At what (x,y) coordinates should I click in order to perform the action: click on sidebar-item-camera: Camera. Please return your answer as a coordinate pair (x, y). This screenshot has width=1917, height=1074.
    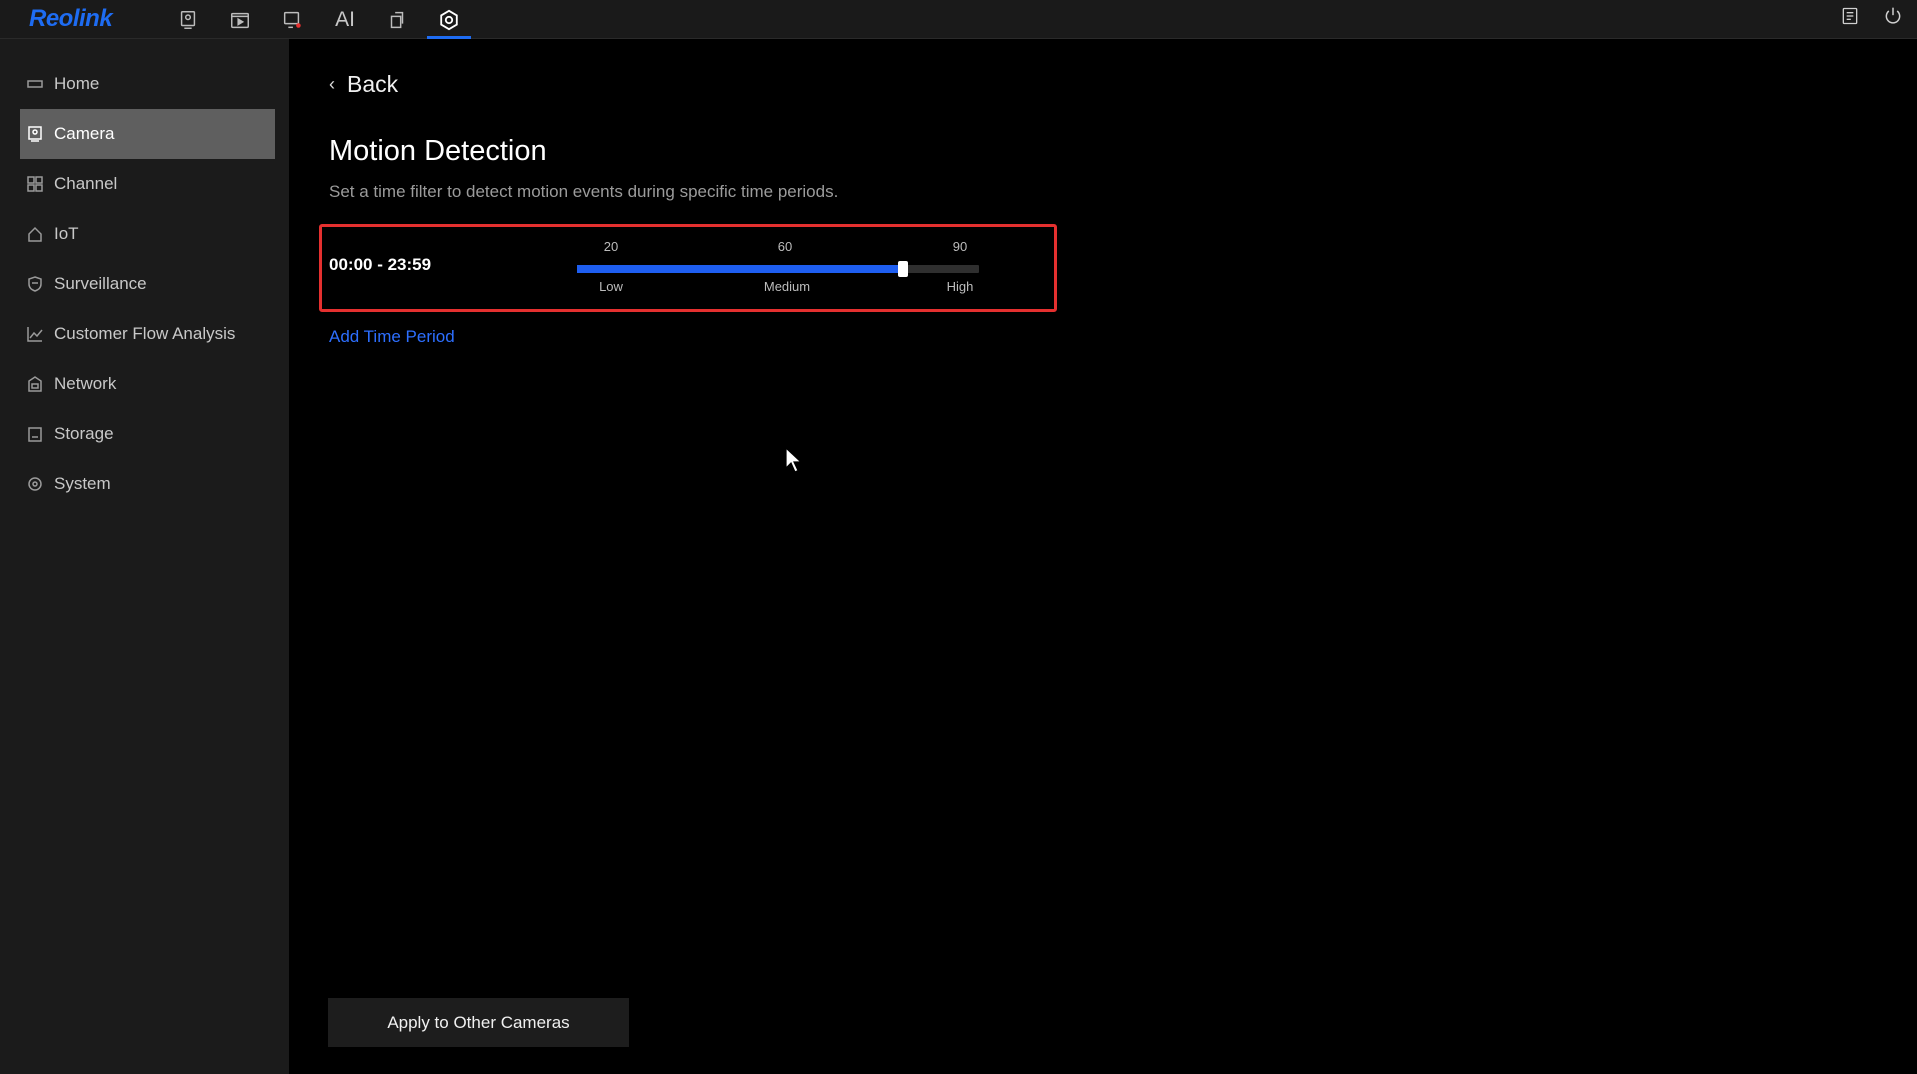
    Looking at the image, I should click on (147, 134).